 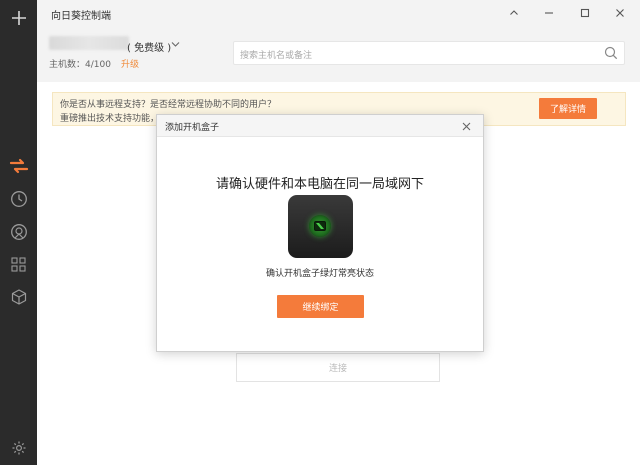 What do you see at coordinates (18, 447) in the screenshot?
I see `settings-gear-icon` at bounding box center [18, 447].